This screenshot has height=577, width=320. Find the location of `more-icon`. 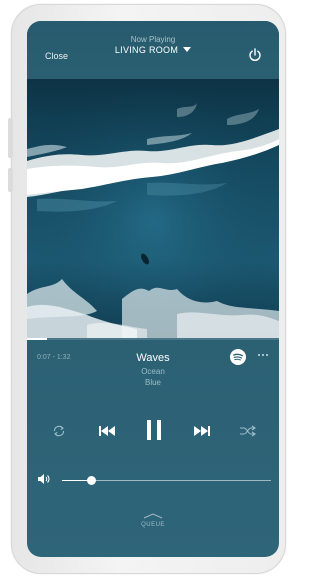

more-icon is located at coordinates (263, 355).